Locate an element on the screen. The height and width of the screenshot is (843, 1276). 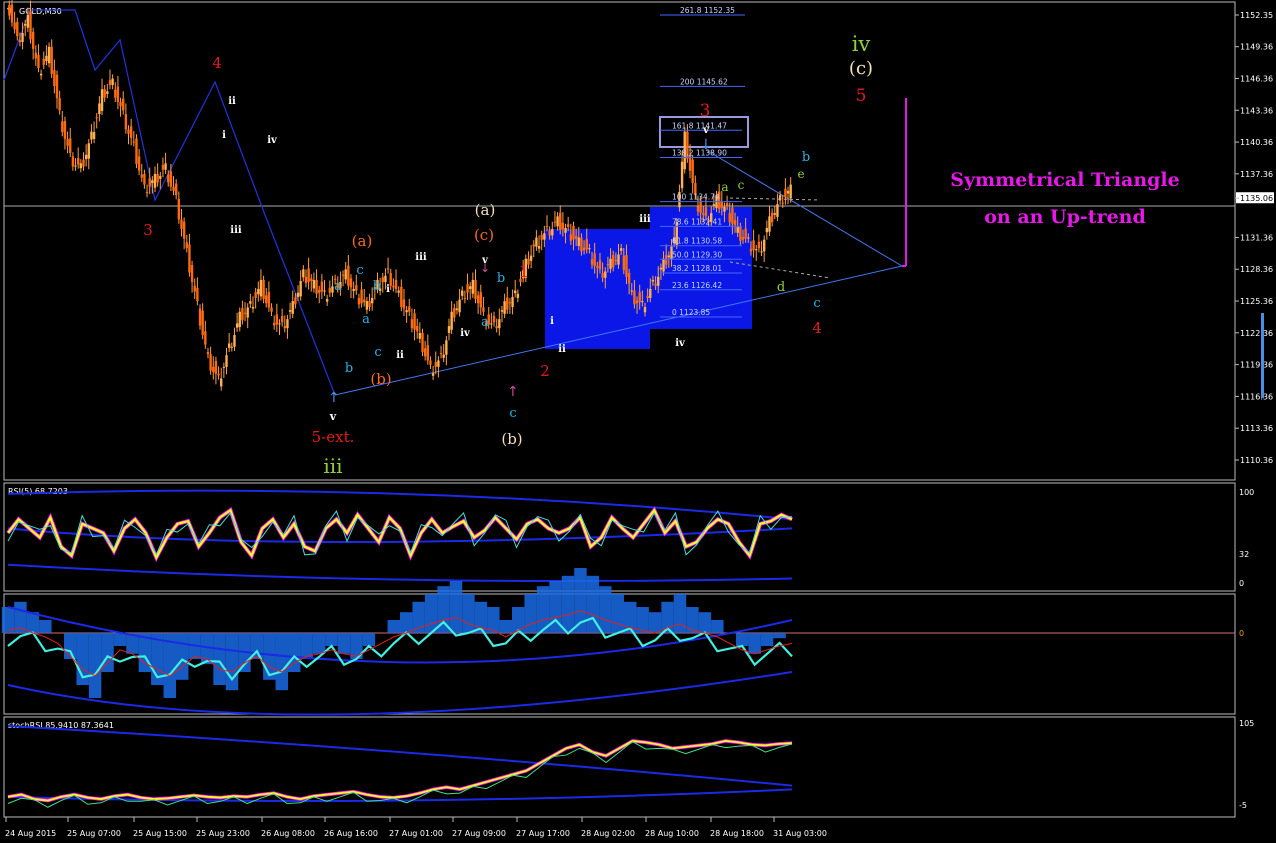
wave-label: e is located at coordinates (800, 174).